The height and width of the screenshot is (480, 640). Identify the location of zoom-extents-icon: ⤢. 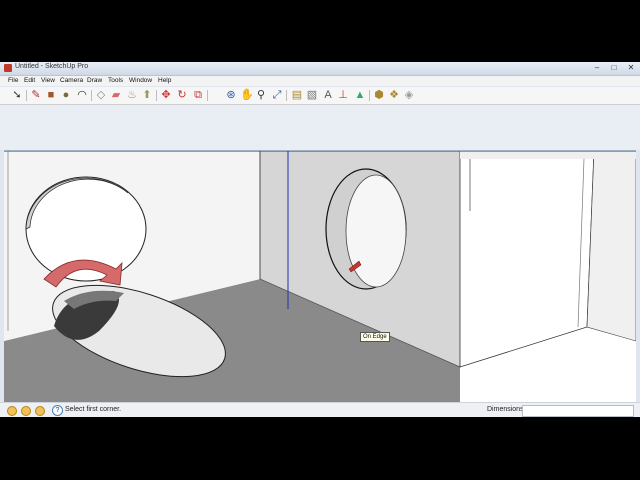
(277, 95).